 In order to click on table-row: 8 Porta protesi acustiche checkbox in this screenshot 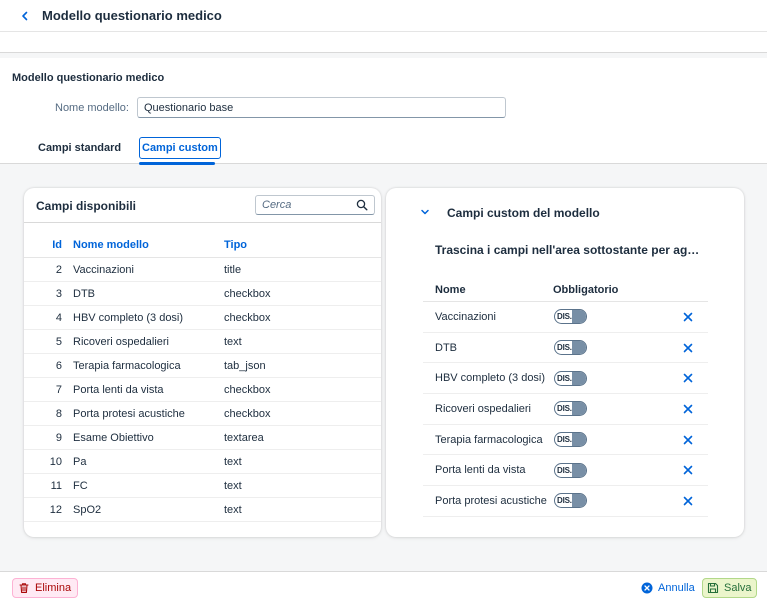, I will do `click(202, 414)`.